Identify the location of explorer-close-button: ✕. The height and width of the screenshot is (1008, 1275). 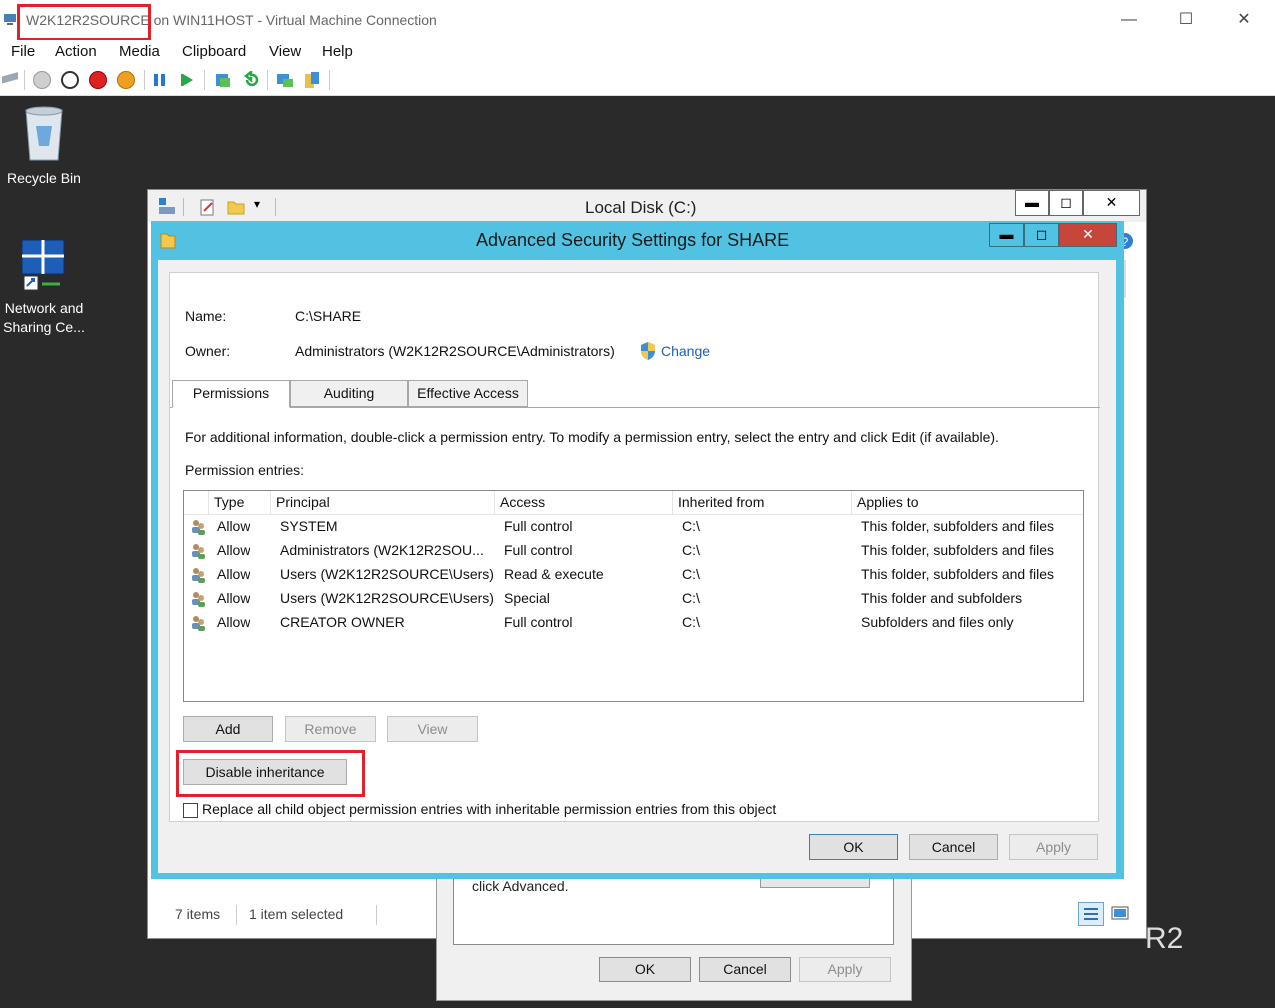
(1111, 203).